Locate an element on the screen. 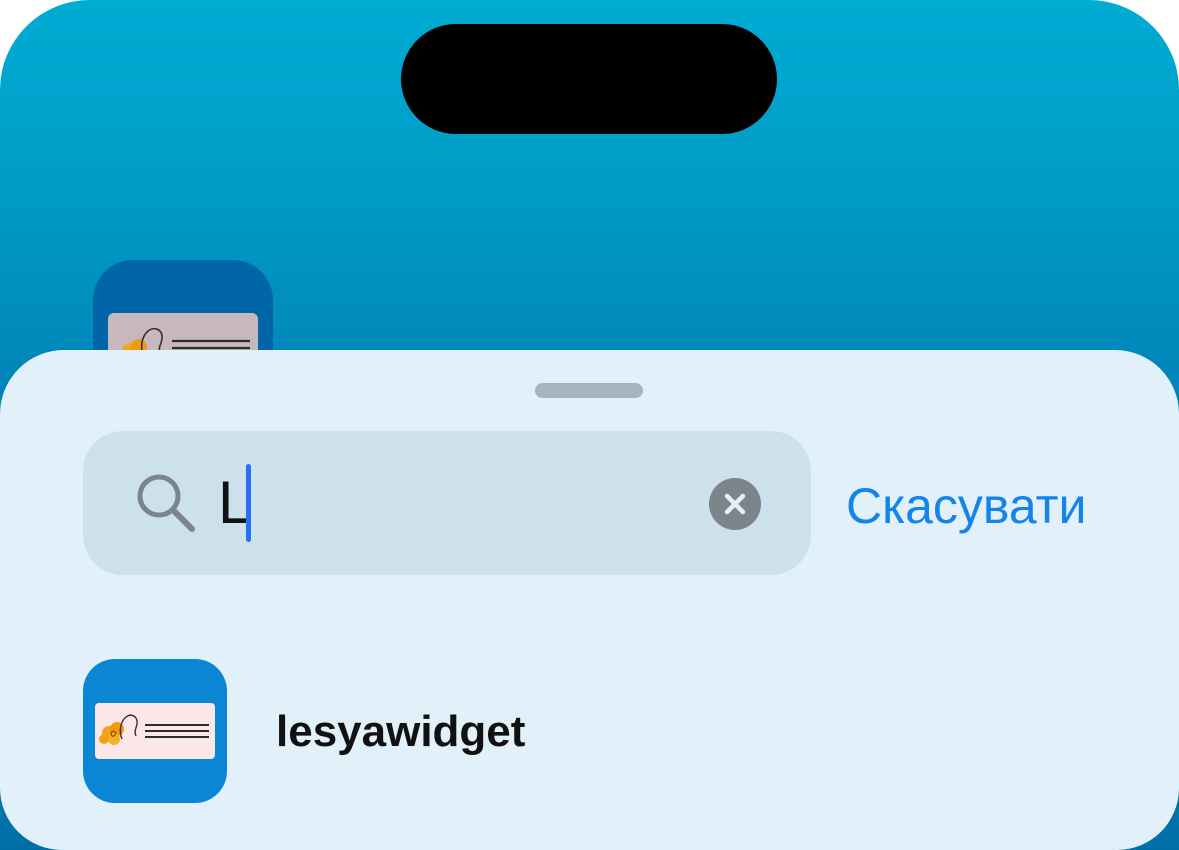 Image resolution: width=1179 pixels, height=850 pixels. clear-search-button is located at coordinates (735, 504).